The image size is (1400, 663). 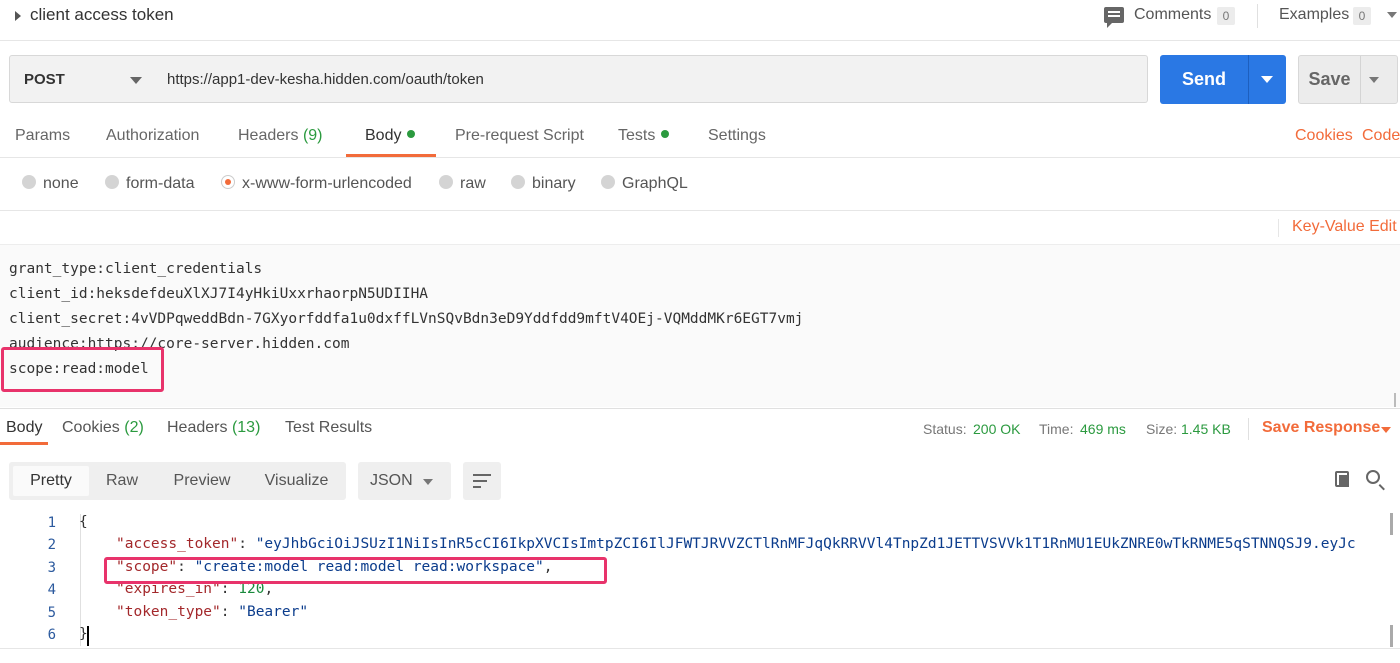 What do you see at coordinates (51, 545) in the screenshot?
I see `line-number: 2` at bounding box center [51, 545].